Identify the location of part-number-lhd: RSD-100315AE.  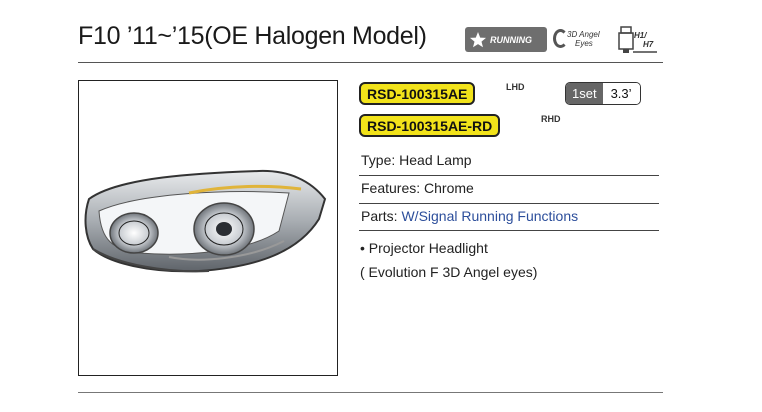
(417, 93).